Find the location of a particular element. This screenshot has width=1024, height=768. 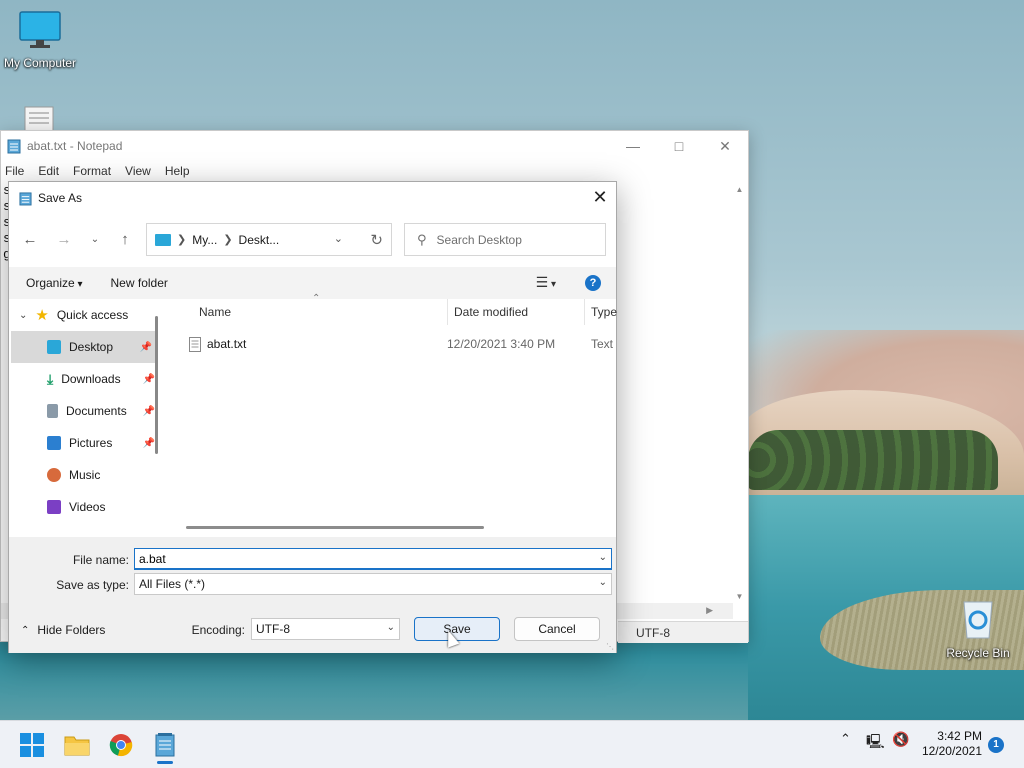

up-arrow-icon: ↑ is located at coordinates (125, 239).